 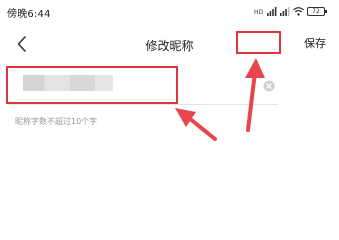 What do you see at coordinates (92, 85) in the screenshot?
I see `annotation-box-input` at bounding box center [92, 85].